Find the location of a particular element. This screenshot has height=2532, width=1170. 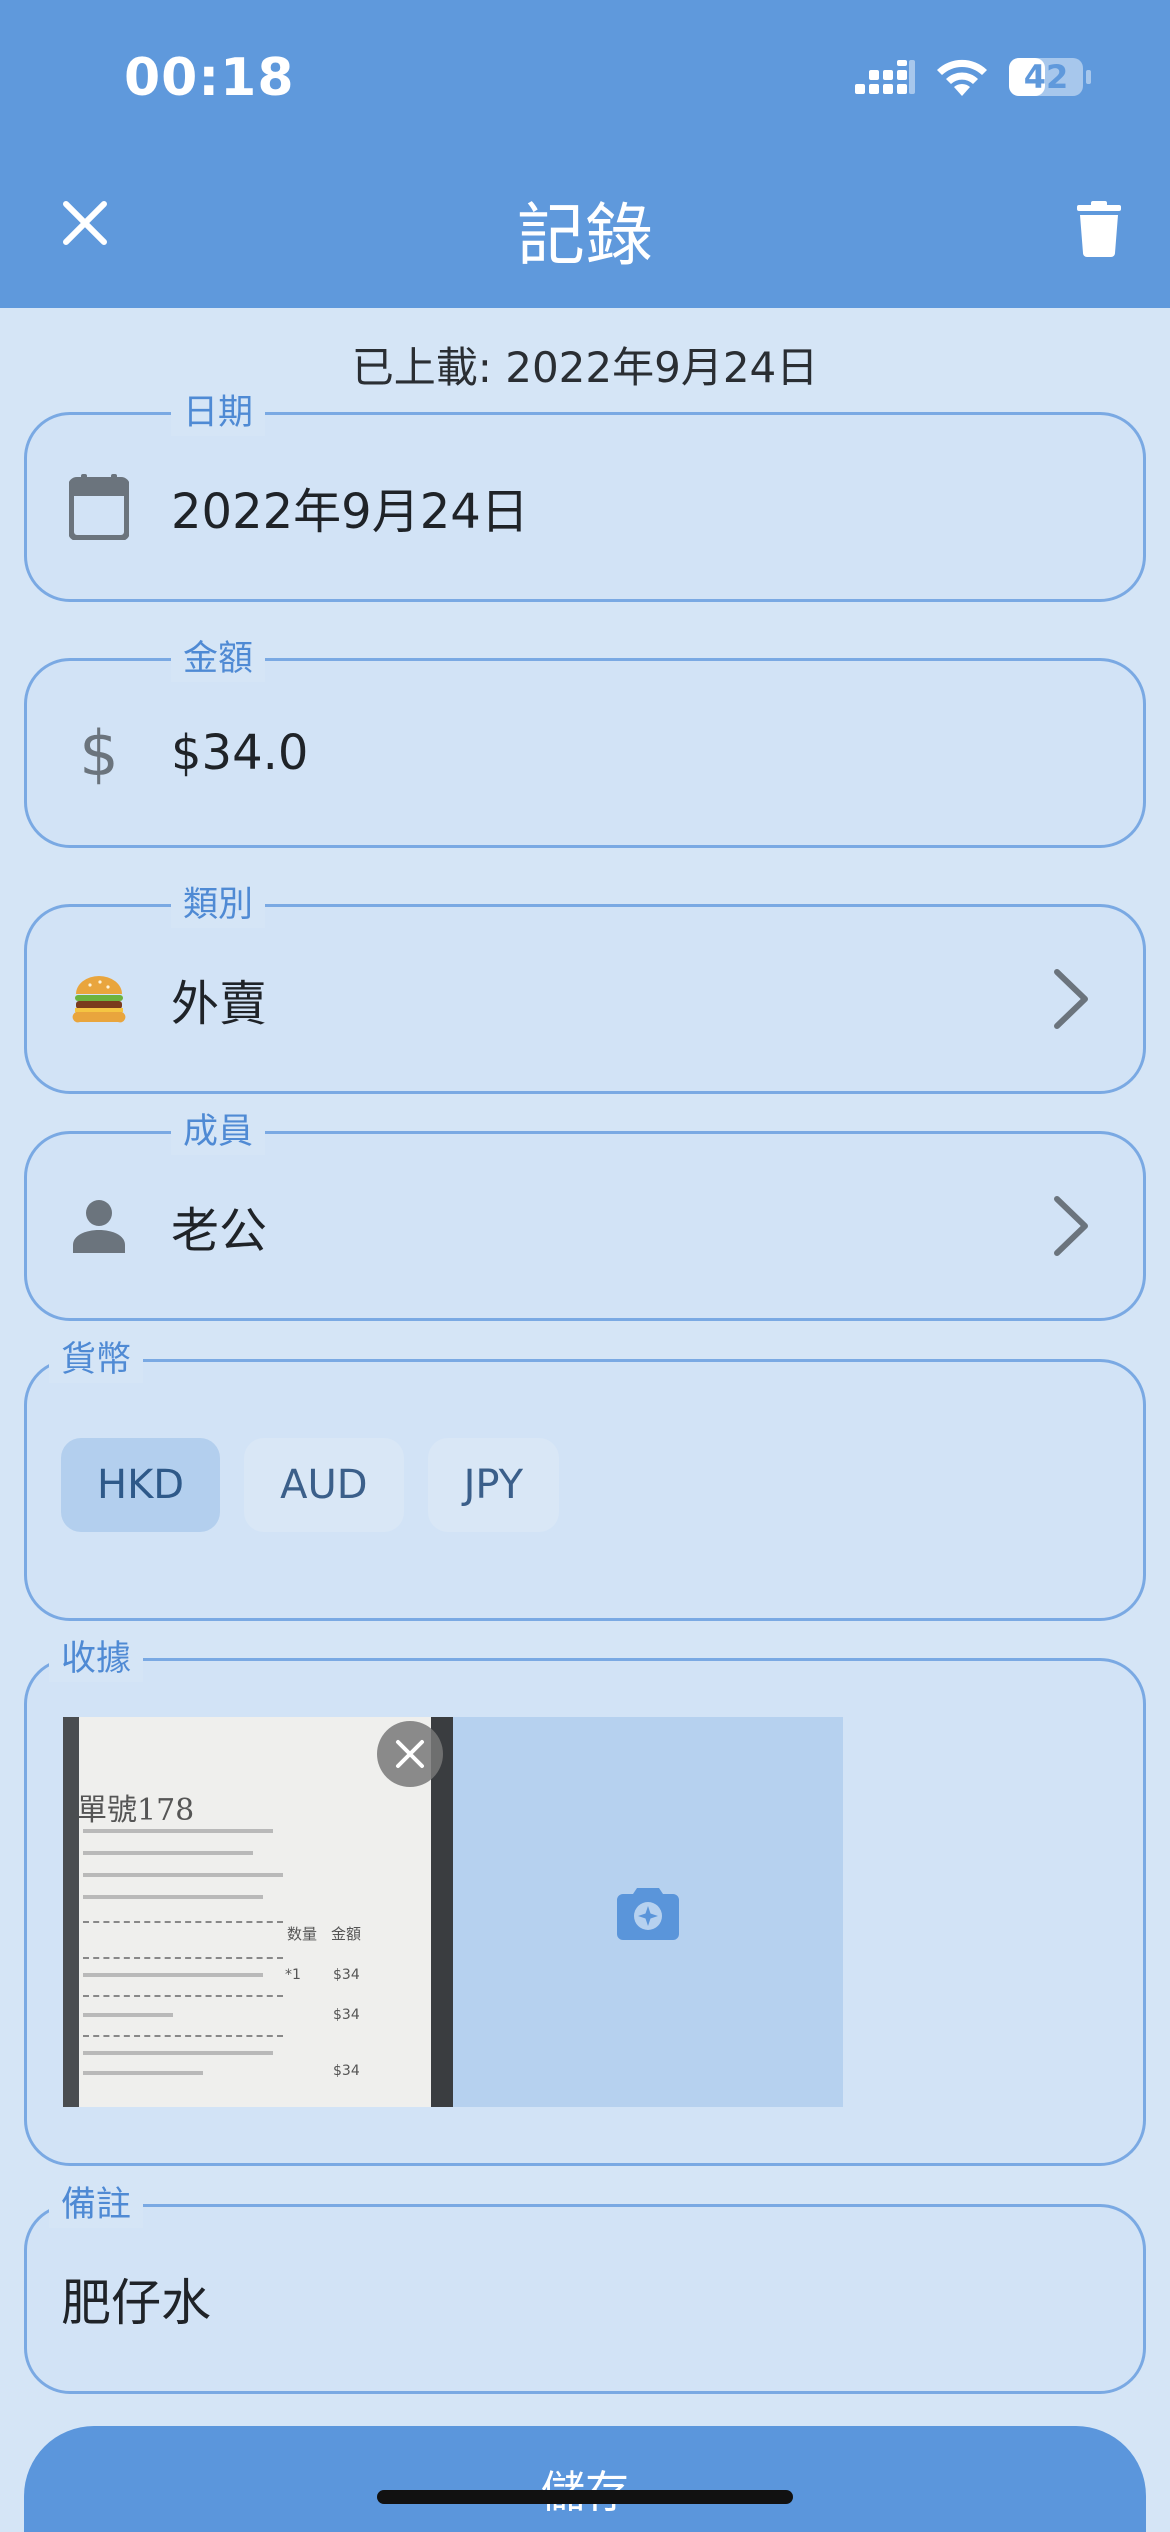

receipt-photo-line1-qty: *1 is located at coordinates (293, 1975).